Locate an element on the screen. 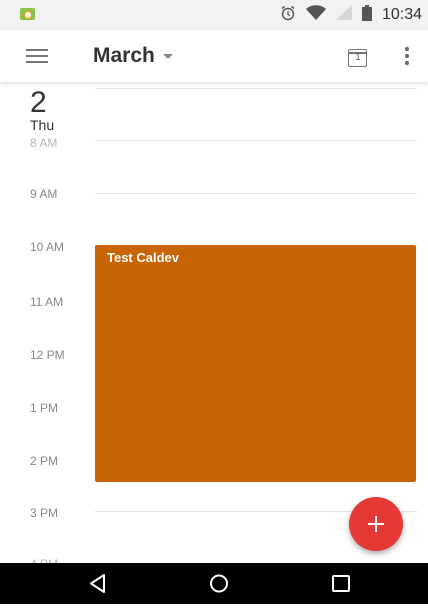 Image resolution: width=428 pixels, height=609 pixels. status-bar-right: 10:34 is located at coordinates (351, 15).